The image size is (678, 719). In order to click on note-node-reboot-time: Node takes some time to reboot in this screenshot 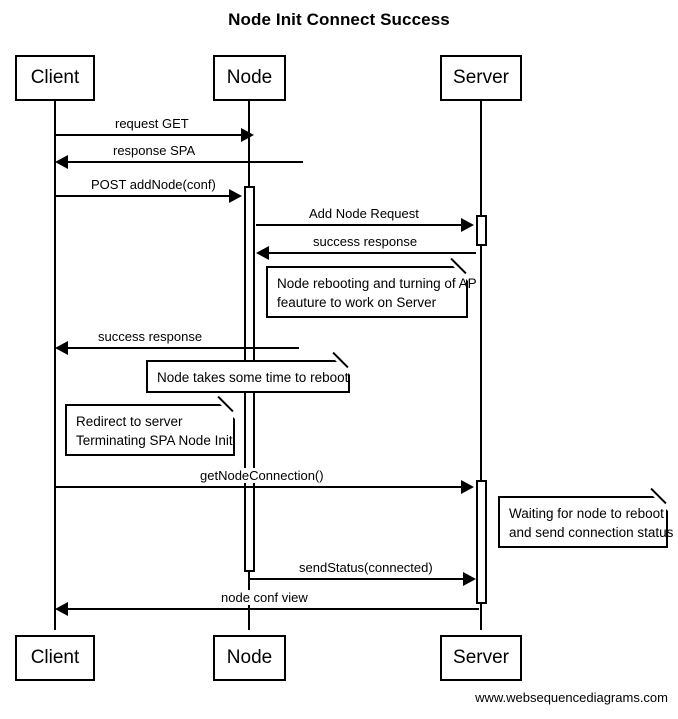, I will do `click(248, 372)`.